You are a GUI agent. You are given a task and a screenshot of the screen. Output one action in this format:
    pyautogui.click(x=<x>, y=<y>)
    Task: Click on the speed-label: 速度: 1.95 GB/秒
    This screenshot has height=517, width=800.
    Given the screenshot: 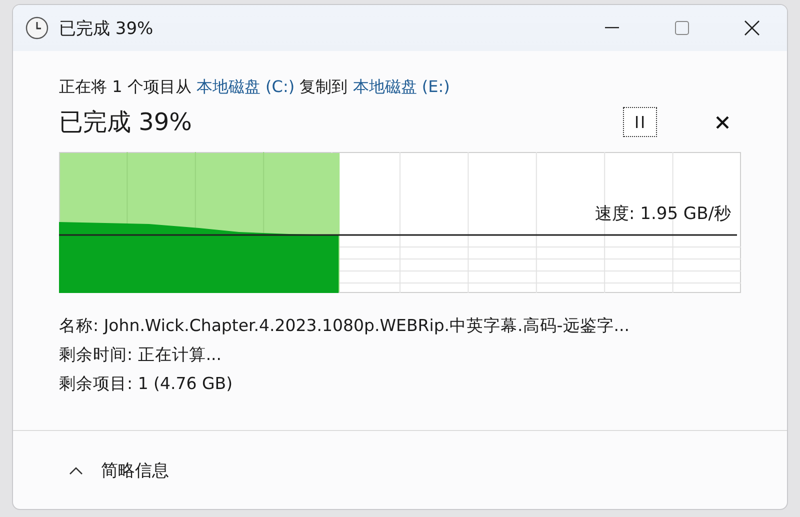 What is the action you would take?
    pyautogui.click(x=663, y=214)
    